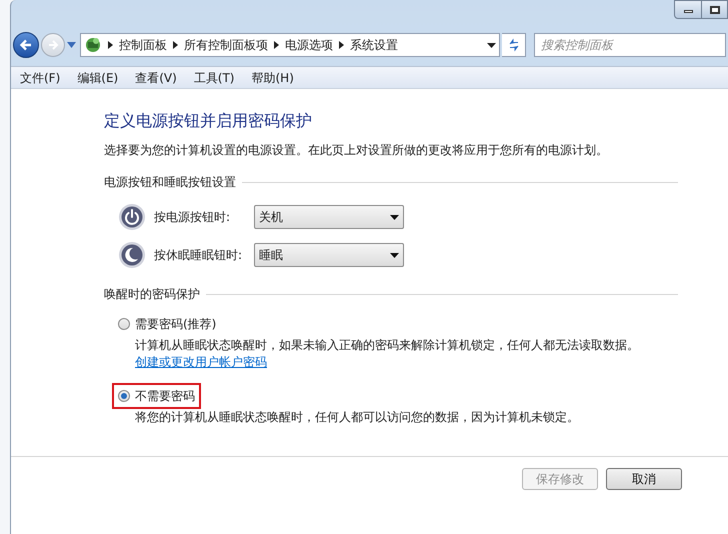  What do you see at coordinates (273, 77) in the screenshot?
I see `menu-item: 帮助(H)` at bounding box center [273, 77].